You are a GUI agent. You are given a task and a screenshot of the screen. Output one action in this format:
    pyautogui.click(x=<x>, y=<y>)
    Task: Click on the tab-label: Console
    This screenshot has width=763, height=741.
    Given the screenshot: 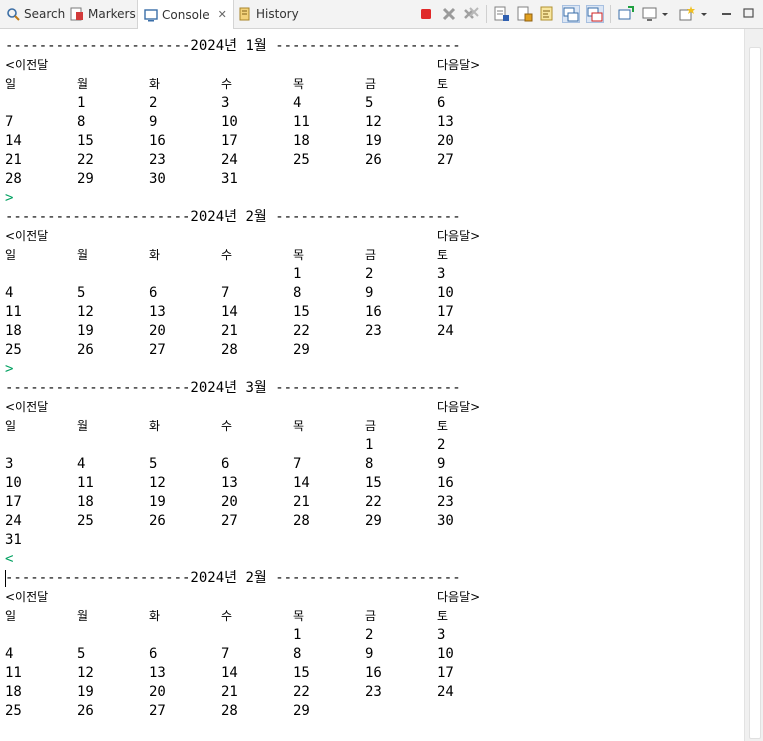 What is the action you would take?
    pyautogui.click(x=186, y=14)
    